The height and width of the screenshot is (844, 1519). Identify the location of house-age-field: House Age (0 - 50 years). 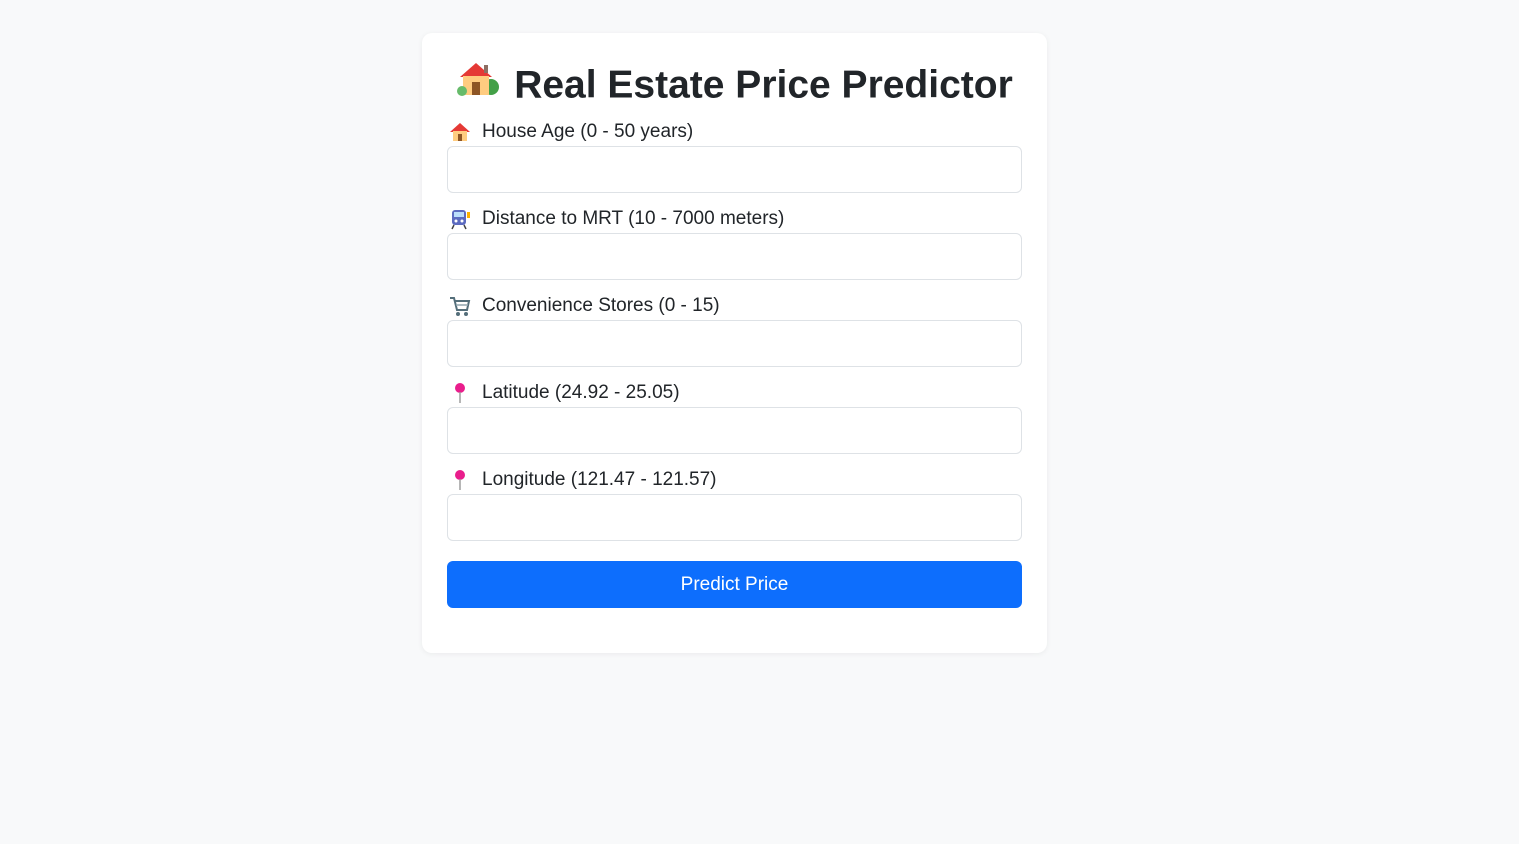
(734, 156).